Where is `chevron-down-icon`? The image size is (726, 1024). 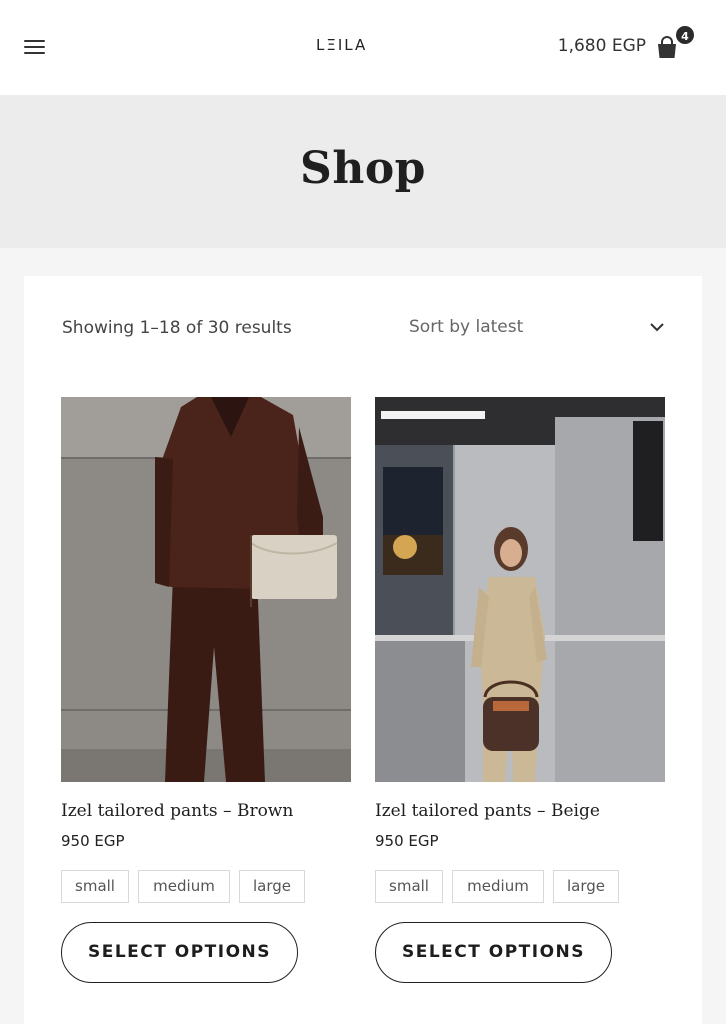
chevron-down-icon is located at coordinates (657, 327).